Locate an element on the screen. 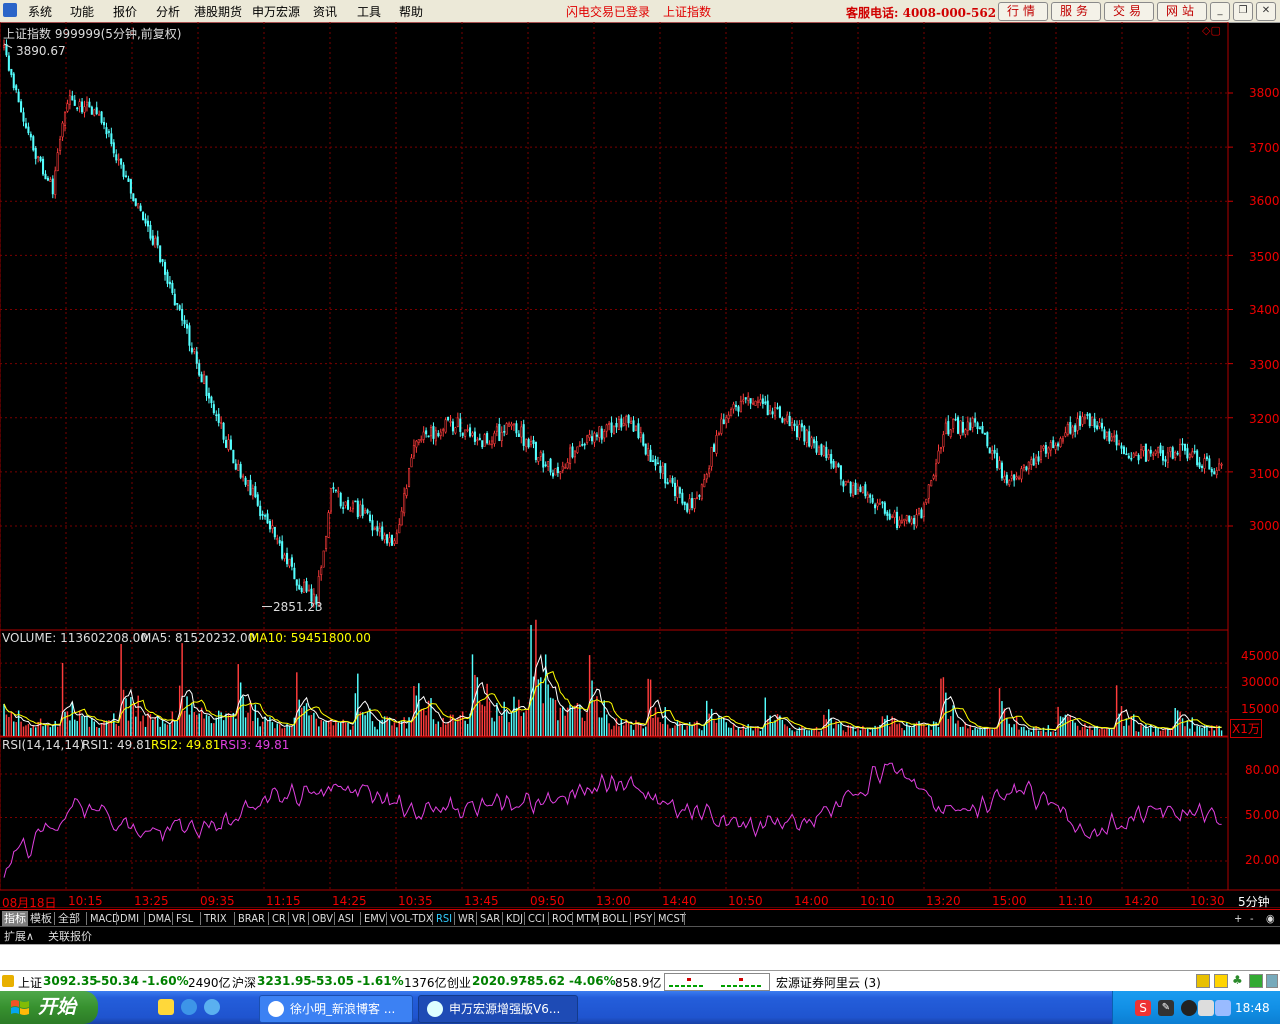 This screenshot has height=1024, width=1280. close-icon: ✕ is located at coordinates (1266, 11).